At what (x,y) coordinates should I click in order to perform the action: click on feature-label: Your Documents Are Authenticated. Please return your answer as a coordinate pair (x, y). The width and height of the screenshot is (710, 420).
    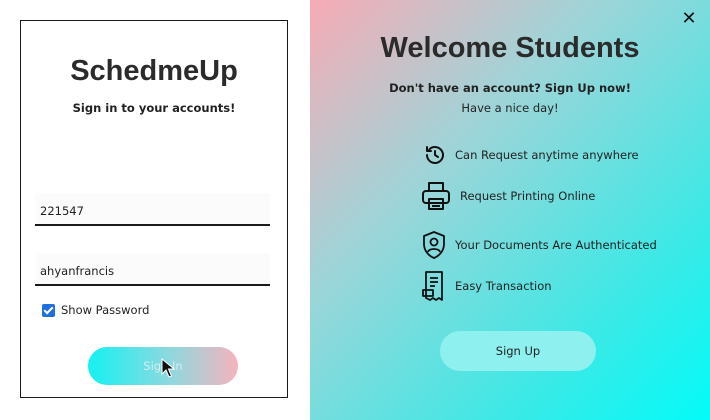
    Looking at the image, I should click on (556, 245).